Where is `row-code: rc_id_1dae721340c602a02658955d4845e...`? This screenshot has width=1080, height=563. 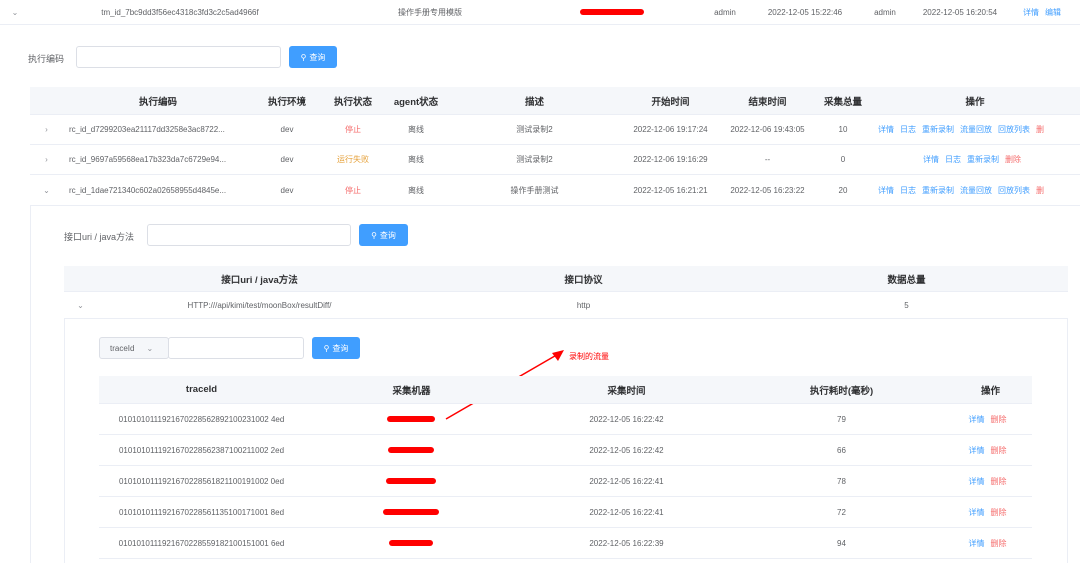
row-code: rc_id_1dae721340c602a02658955d4845e... is located at coordinates (148, 190).